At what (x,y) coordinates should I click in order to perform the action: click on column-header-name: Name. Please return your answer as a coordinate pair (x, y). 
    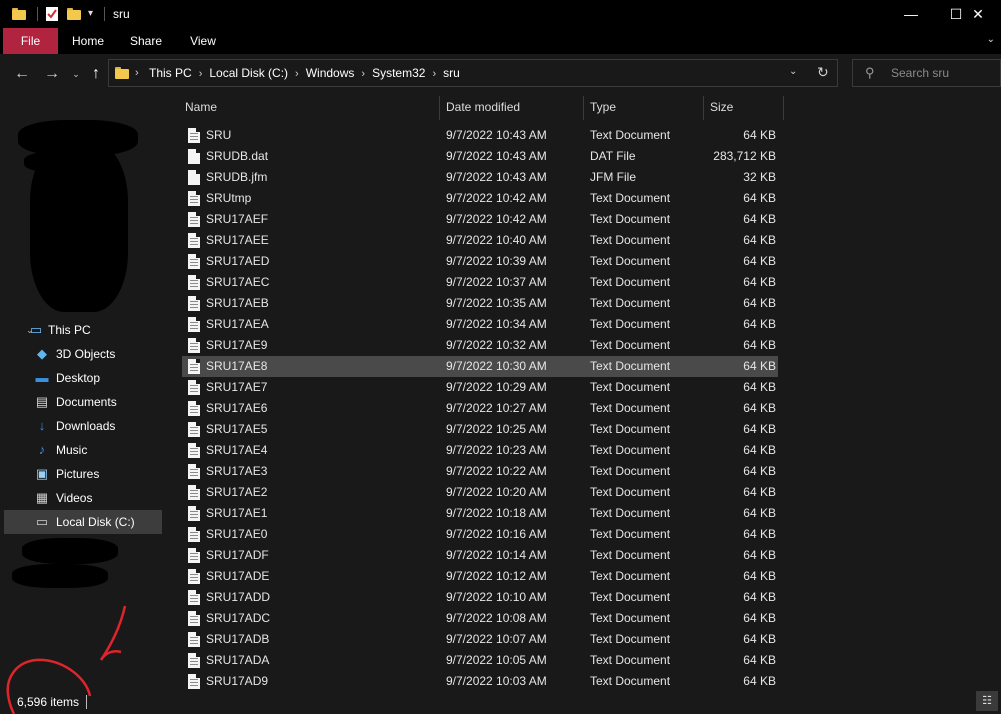
    Looking at the image, I should click on (201, 107).